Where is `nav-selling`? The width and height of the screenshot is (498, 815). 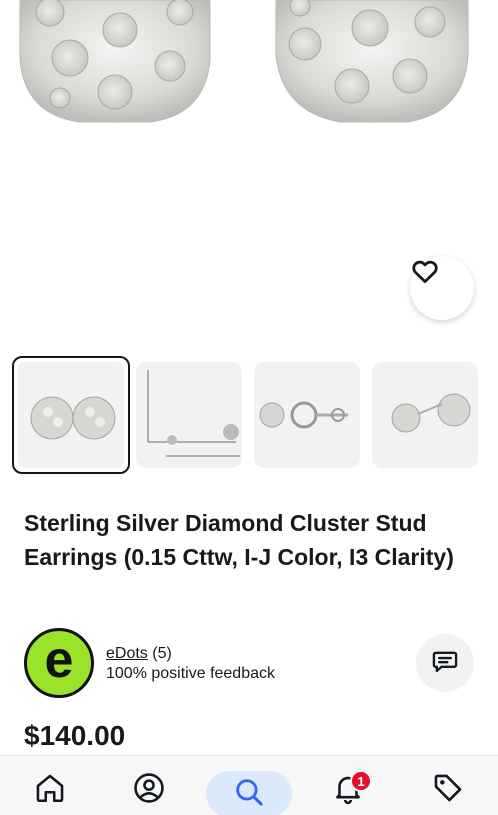
nav-selling is located at coordinates (448, 790).